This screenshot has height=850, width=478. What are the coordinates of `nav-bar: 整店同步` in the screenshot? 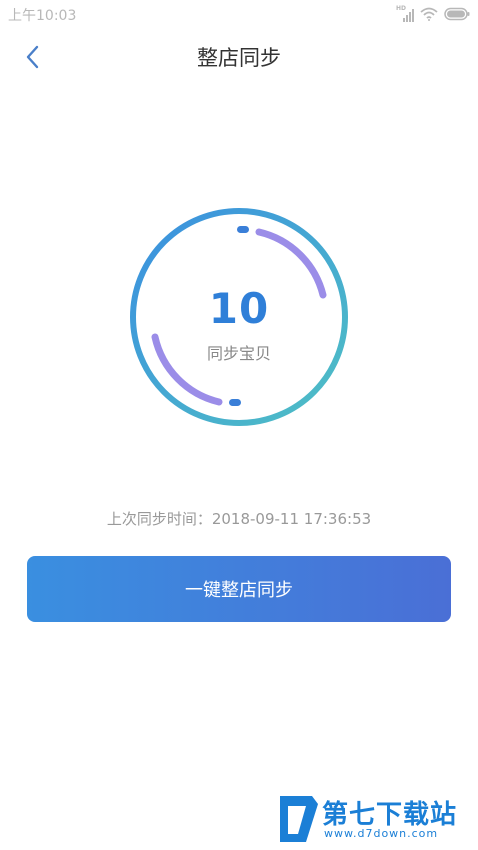 It's located at (239, 57).